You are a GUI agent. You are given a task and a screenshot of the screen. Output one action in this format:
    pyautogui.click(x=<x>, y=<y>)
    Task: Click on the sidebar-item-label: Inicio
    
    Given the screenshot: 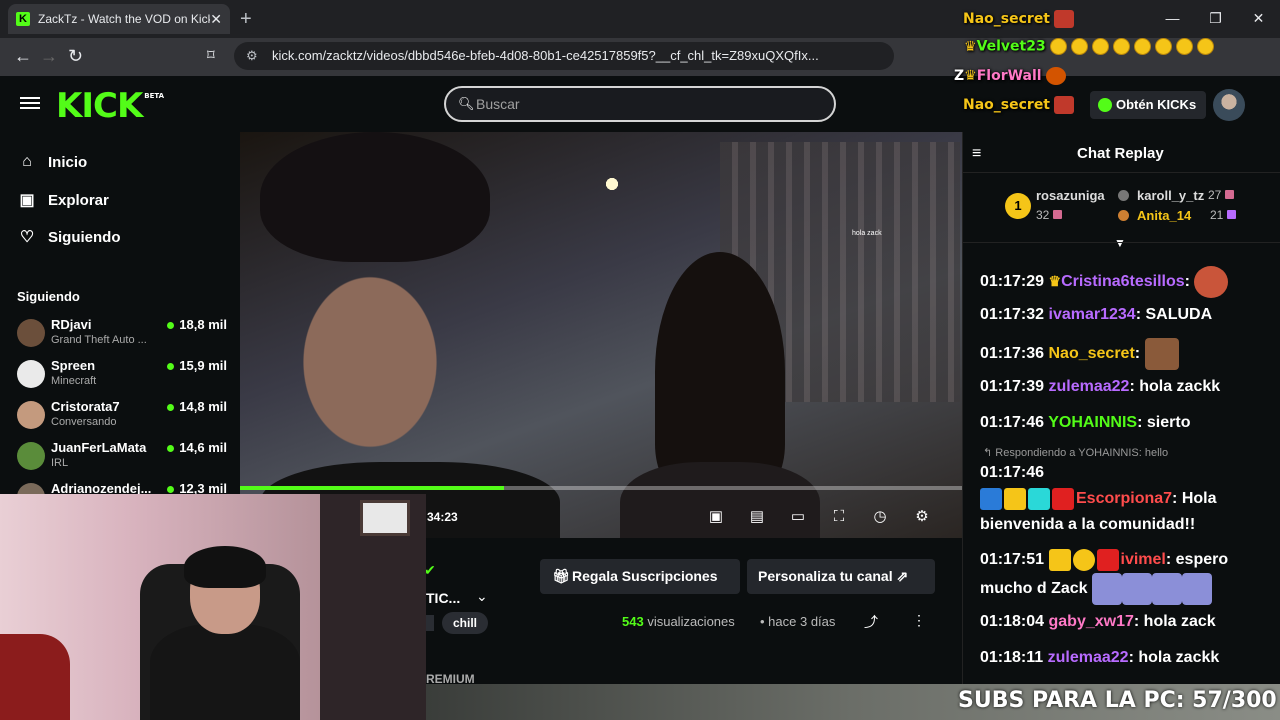 What is the action you would take?
    pyautogui.click(x=68, y=162)
    